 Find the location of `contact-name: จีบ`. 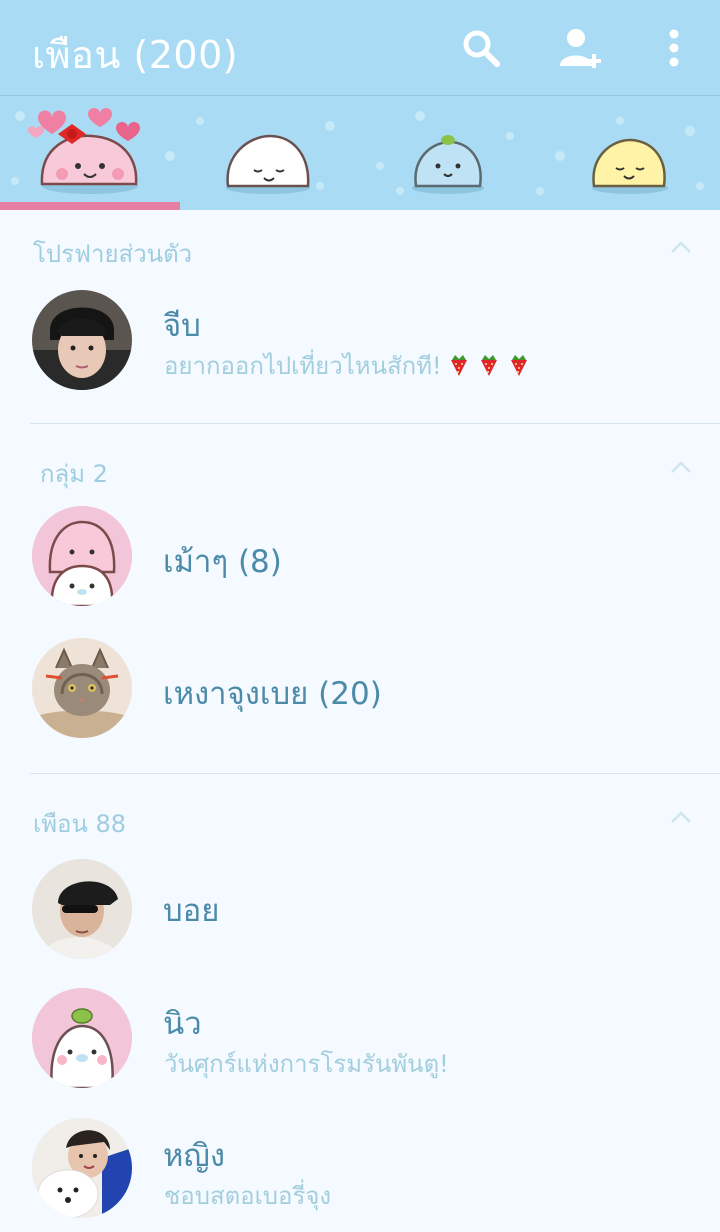

contact-name: จีบ is located at coordinates (182, 326).